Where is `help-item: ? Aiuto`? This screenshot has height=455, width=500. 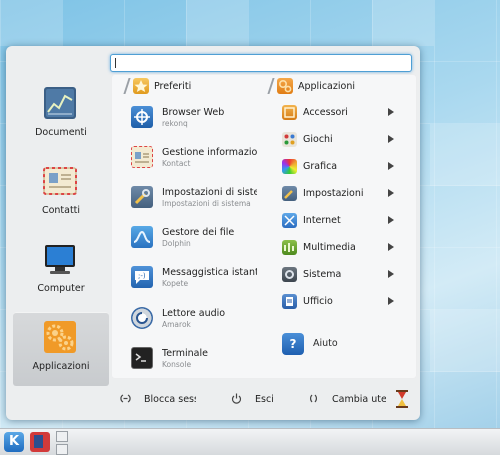
help-item: ? Aiuto is located at coordinates (327, 344).